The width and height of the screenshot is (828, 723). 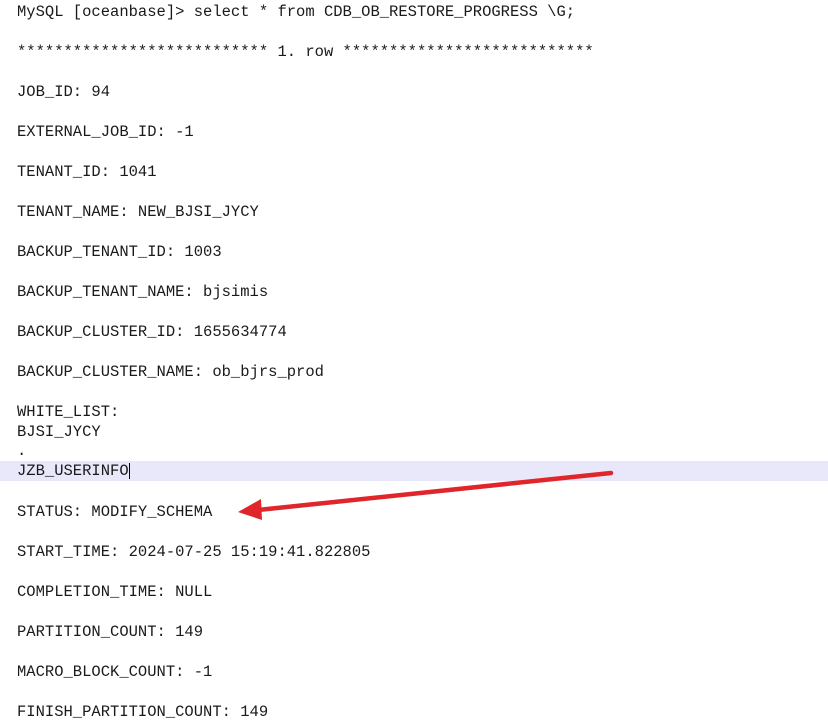 I want to click on tenant-id-row: TENANT_ID: 1041, so click(x=87, y=172).